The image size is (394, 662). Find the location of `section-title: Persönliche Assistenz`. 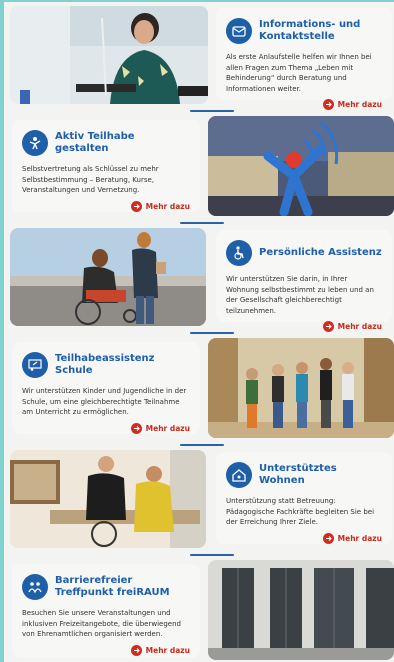

section-title: Persönliche Assistenz is located at coordinates (320, 252).